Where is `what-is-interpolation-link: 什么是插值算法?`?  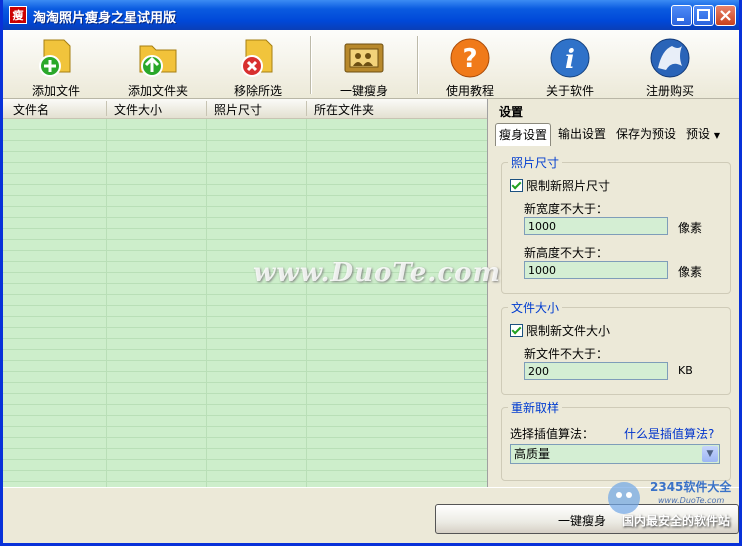
what-is-interpolation-link: 什么是插值算法? is located at coordinates (669, 433).